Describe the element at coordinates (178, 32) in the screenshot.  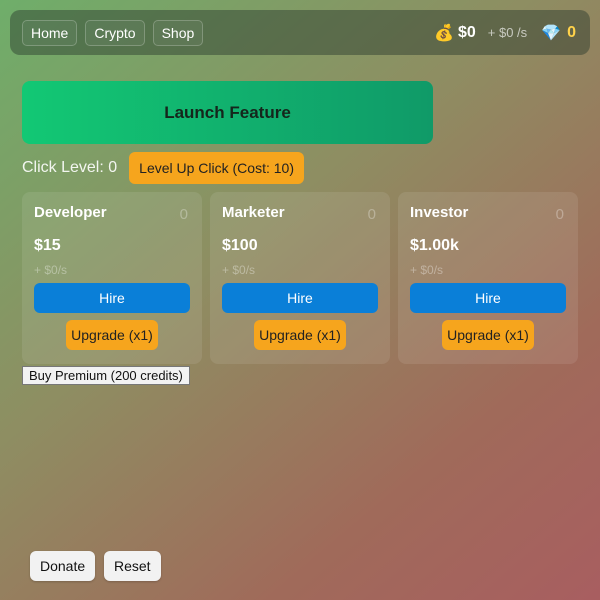
I see `nav-shop-button: Shop` at that location.